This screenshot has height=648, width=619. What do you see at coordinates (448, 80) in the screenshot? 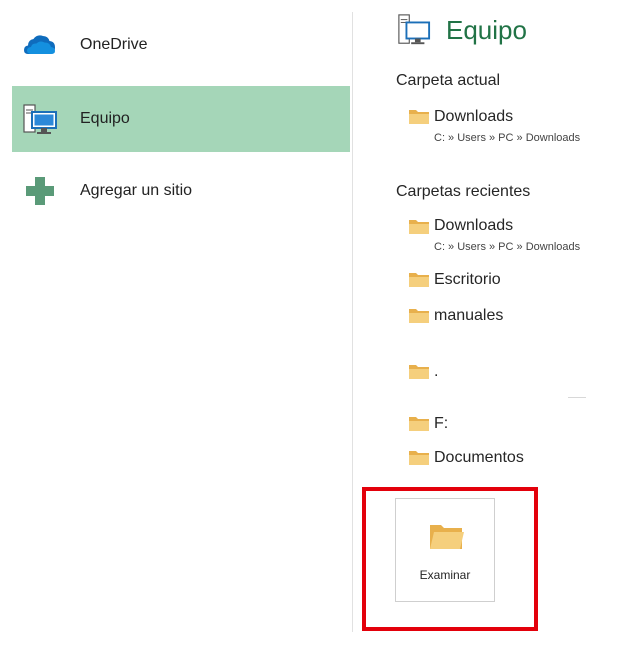
I see `current-folder-heading: Carpeta actual` at bounding box center [448, 80].